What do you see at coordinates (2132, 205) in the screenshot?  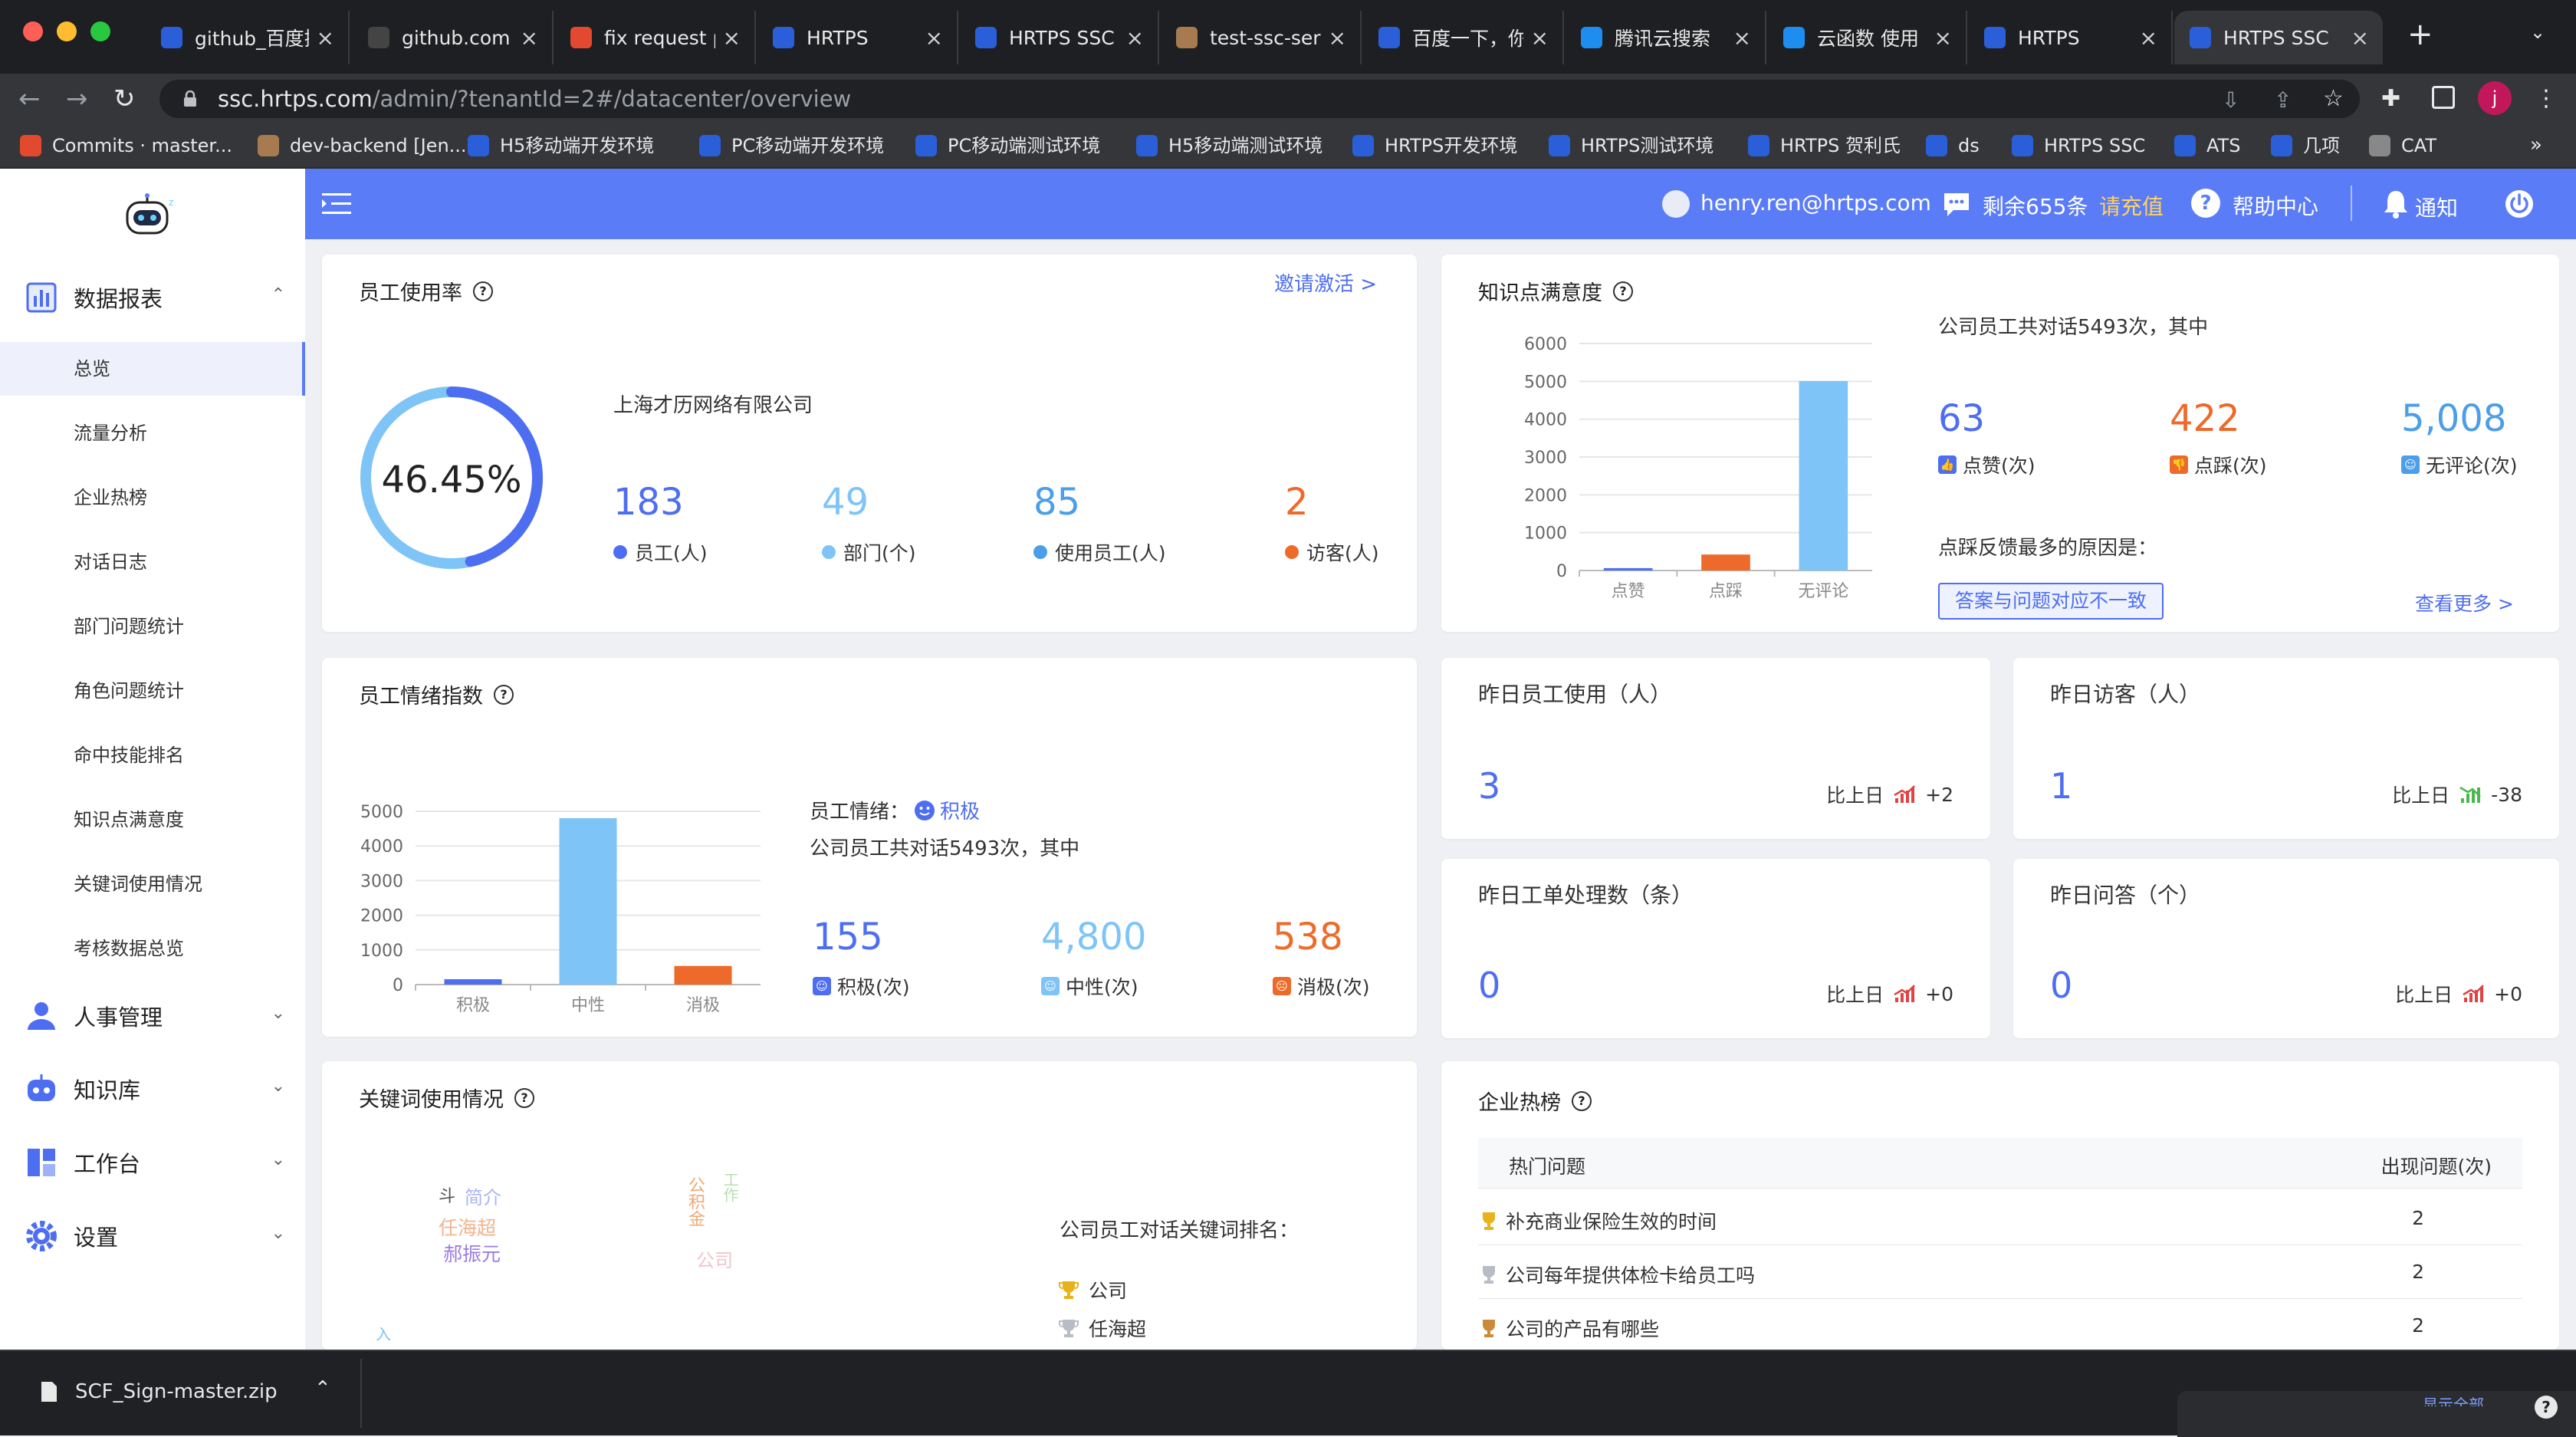 I see `recharge-link: 请充值` at bounding box center [2132, 205].